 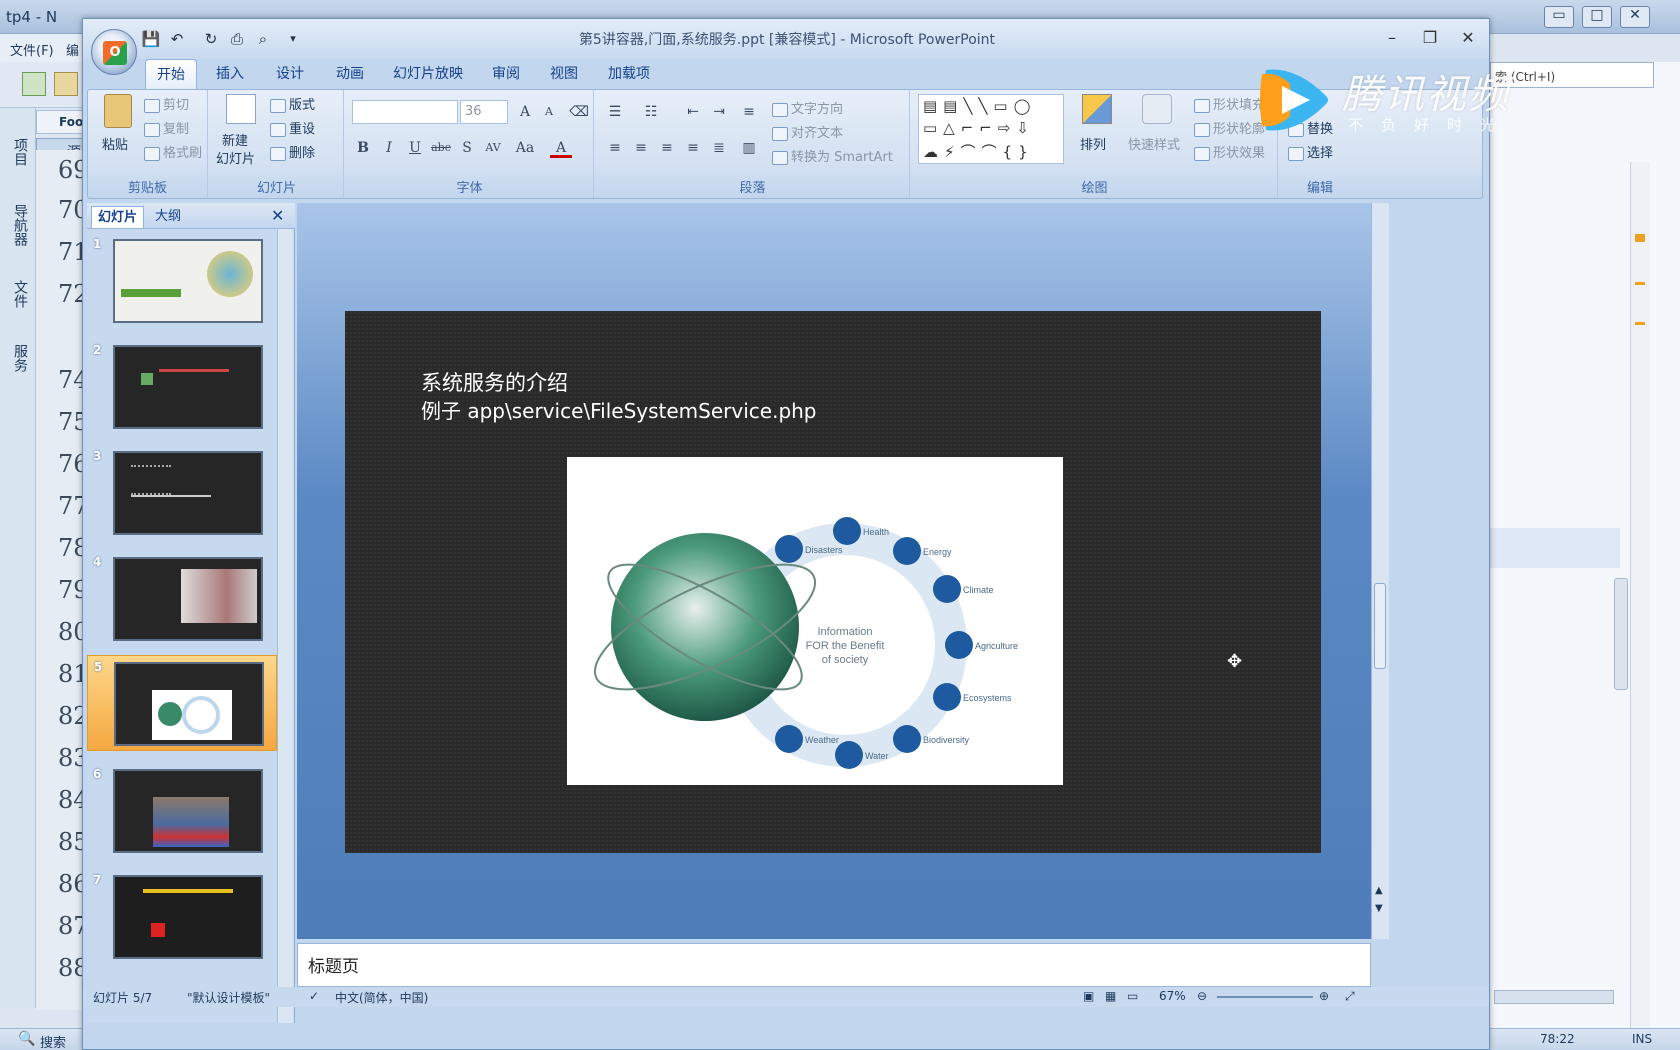 What do you see at coordinates (719, 112) in the screenshot?
I see `increase-indent-icon: ⇥` at bounding box center [719, 112].